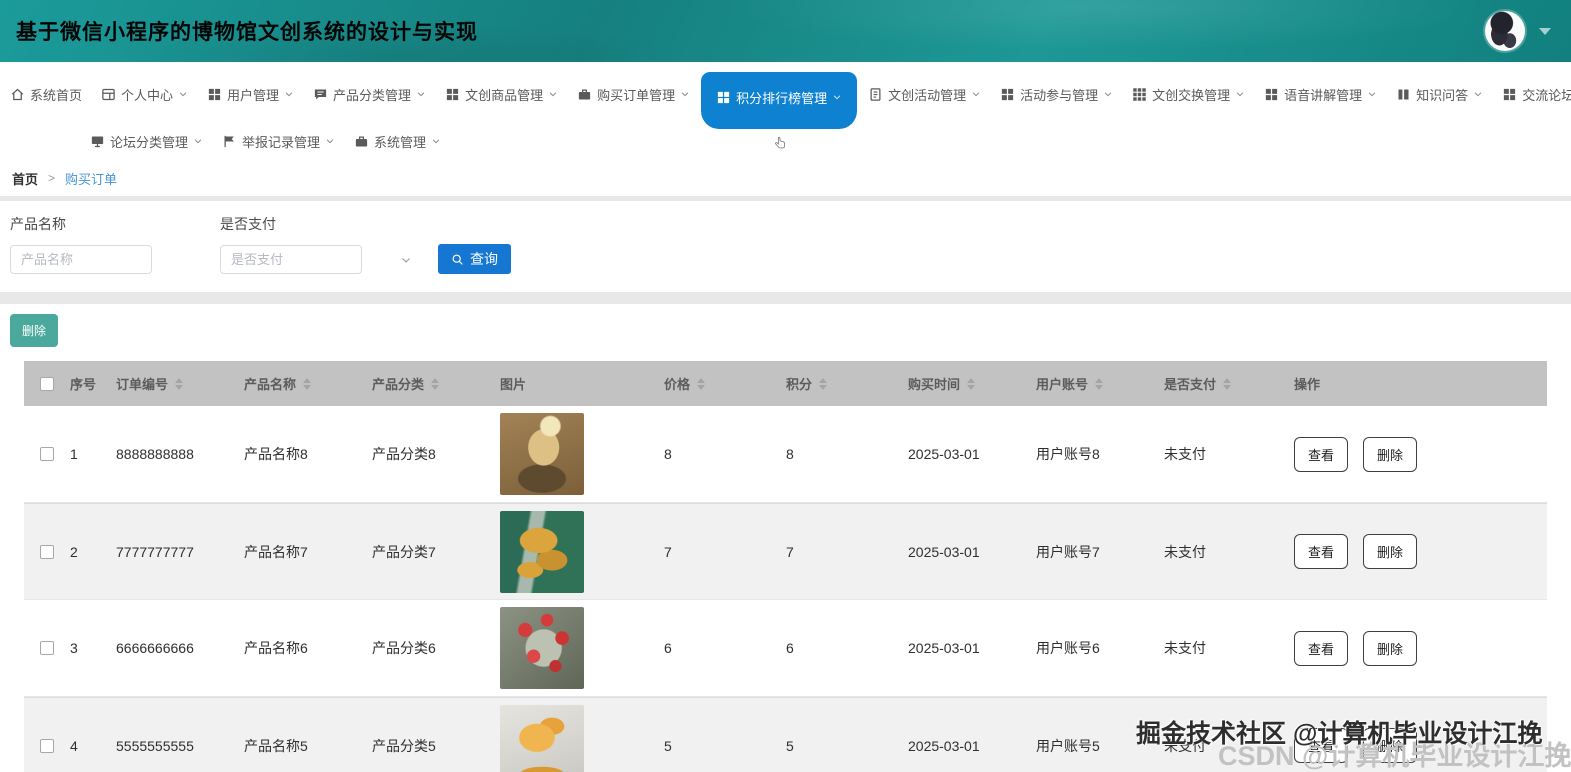  I want to click on paid-status-select, so click(291, 259).